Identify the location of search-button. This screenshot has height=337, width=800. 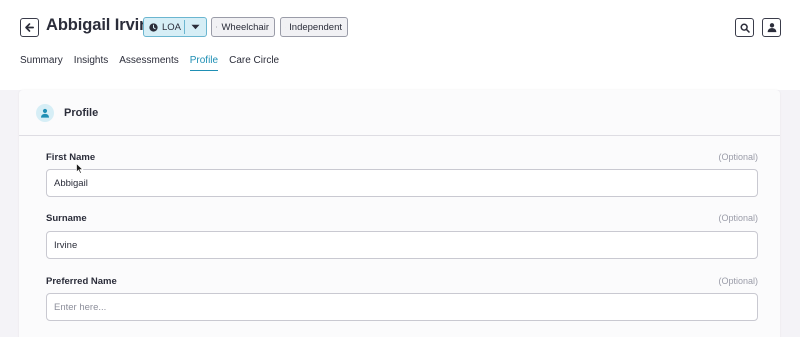
(744, 27).